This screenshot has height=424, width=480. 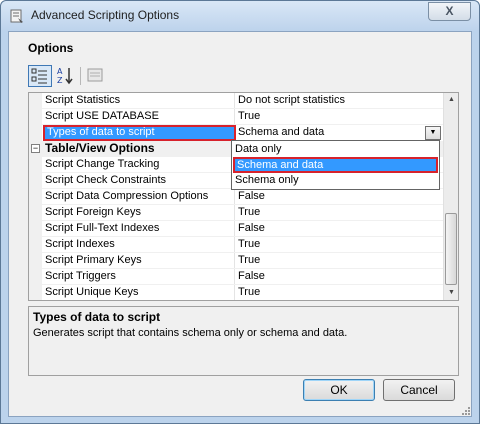 I want to click on alphabetical-view-button: A Z, so click(x=66, y=76).